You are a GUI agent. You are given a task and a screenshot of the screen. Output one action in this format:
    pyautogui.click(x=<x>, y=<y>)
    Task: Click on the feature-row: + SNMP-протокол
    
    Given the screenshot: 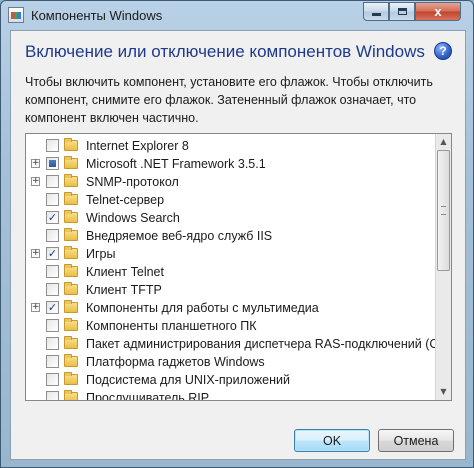 What is the action you would take?
    pyautogui.click(x=231, y=182)
    